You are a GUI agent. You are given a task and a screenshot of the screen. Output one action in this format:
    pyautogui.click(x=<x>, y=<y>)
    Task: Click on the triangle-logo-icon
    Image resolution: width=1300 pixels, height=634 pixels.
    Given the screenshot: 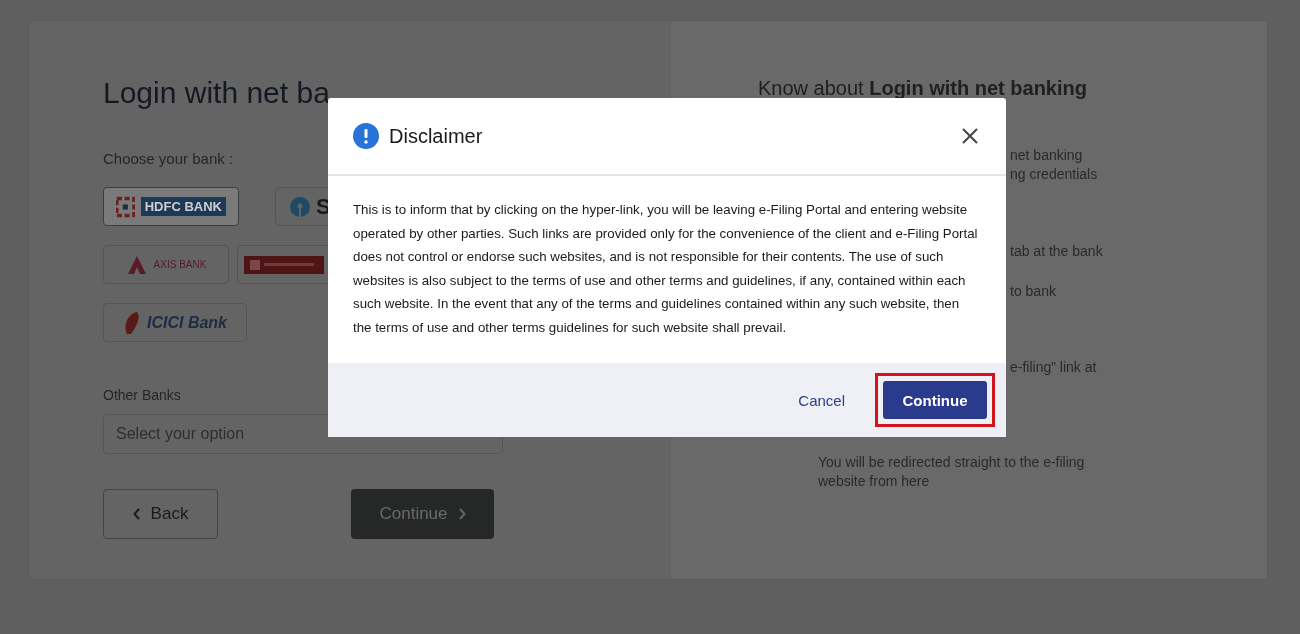 What is the action you would take?
    pyautogui.click(x=136, y=264)
    